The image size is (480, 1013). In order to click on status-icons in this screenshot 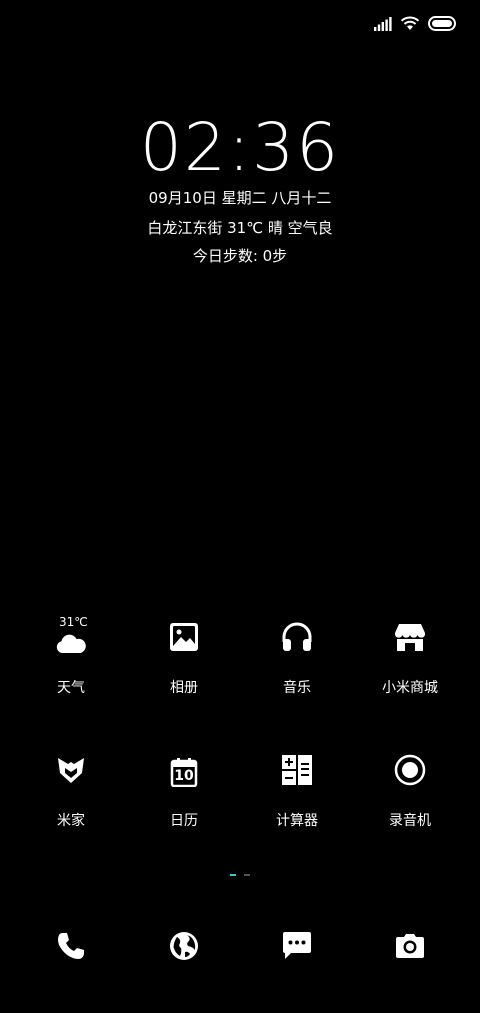, I will do `click(416, 25)`.